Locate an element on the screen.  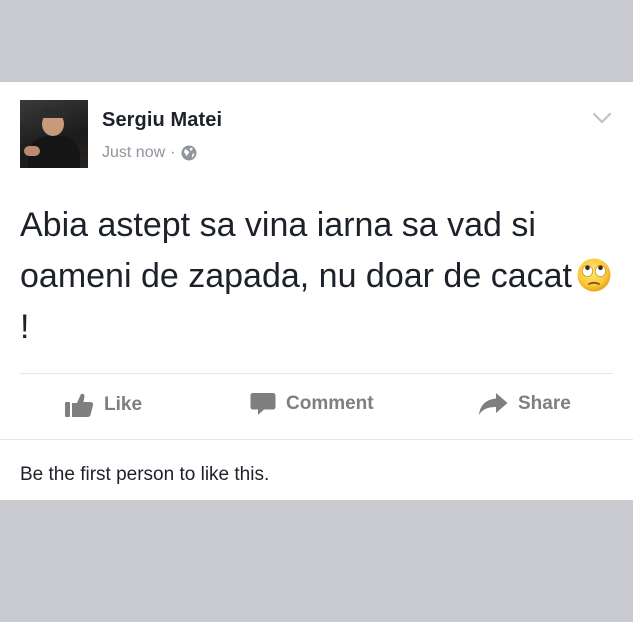
share-button: Share is located at coordinates (524, 404).